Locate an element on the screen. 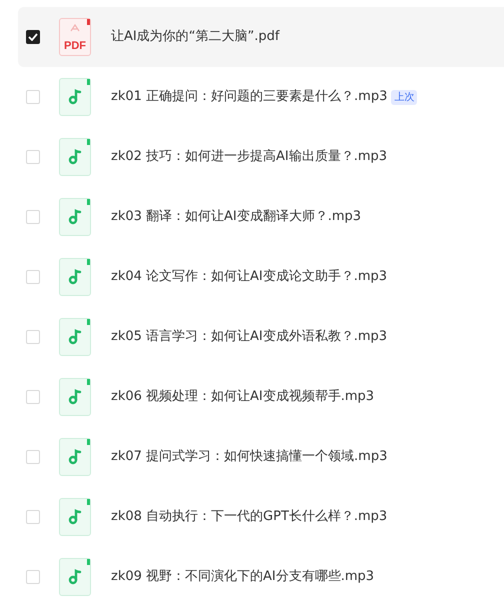 The image size is (504, 613). file-name: zk03 翻译：如何让AI变成翻译大师？.mp3 is located at coordinates (236, 217).